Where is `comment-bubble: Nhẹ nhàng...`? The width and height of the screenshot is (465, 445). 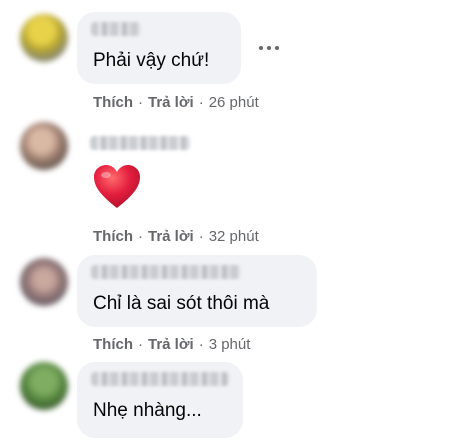
comment-bubble: Nhẹ nhàng... is located at coordinates (160, 400).